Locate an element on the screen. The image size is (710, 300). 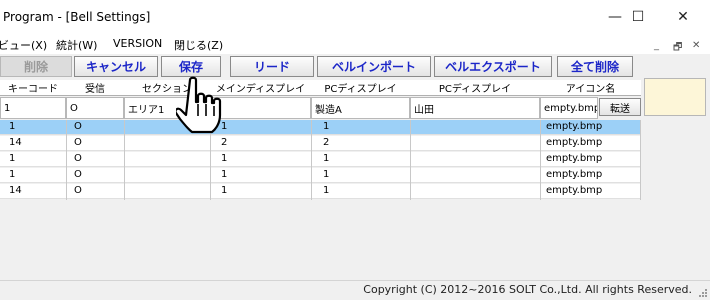
save-button: 保存 is located at coordinates (191, 66).